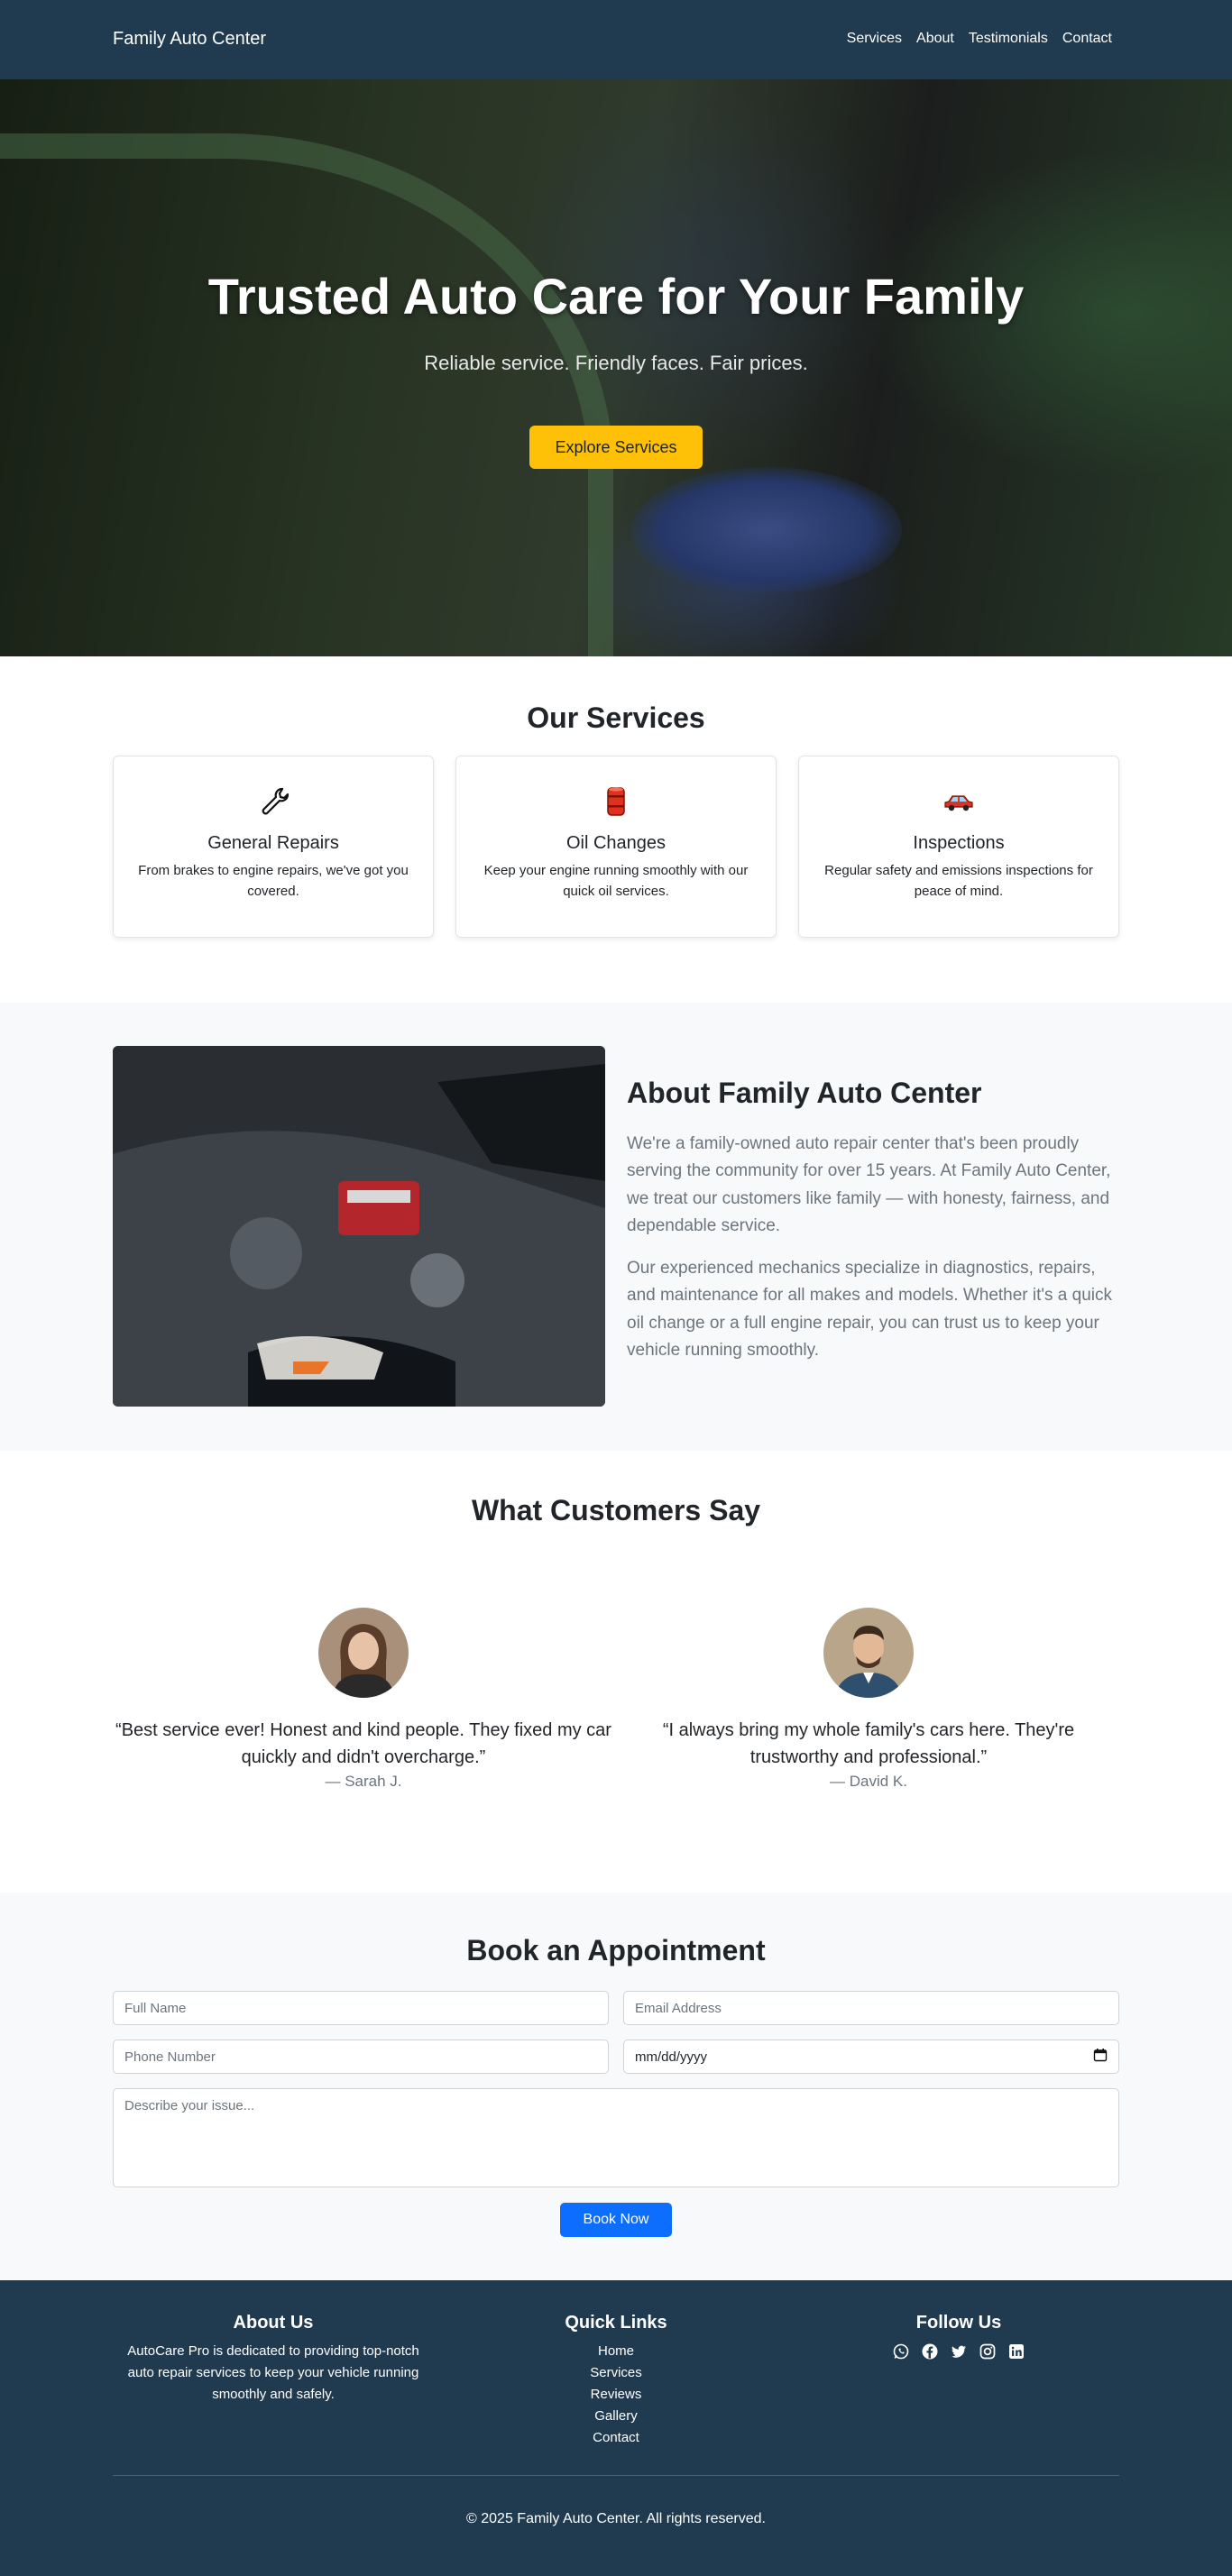 The width and height of the screenshot is (1232, 2576). I want to click on hero-title: Trusted Auto Care for Your Family, so click(616, 296).